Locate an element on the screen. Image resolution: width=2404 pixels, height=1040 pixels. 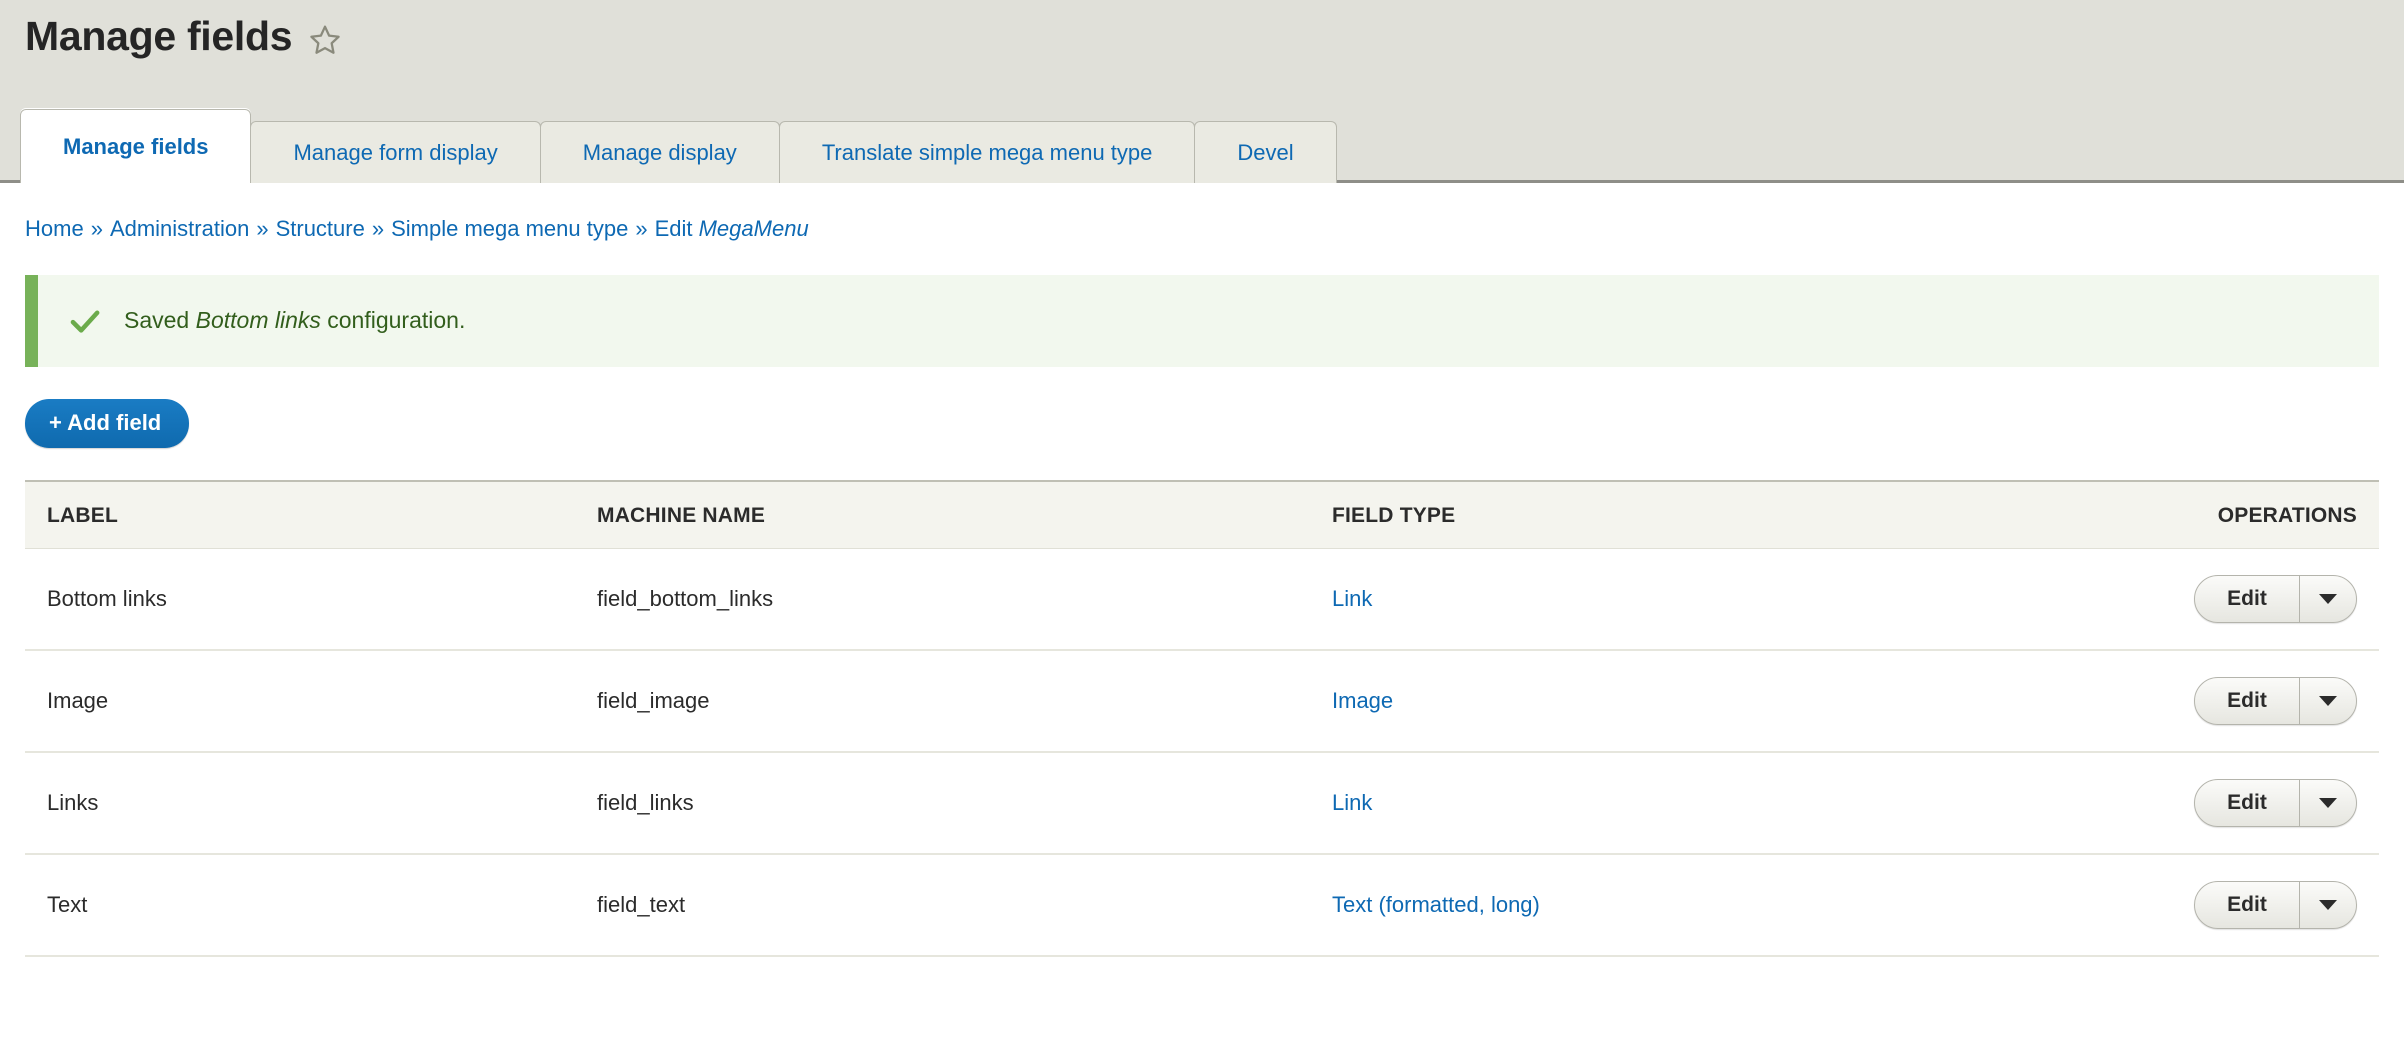
tab-label: Manage fields is located at coordinates (136, 146).